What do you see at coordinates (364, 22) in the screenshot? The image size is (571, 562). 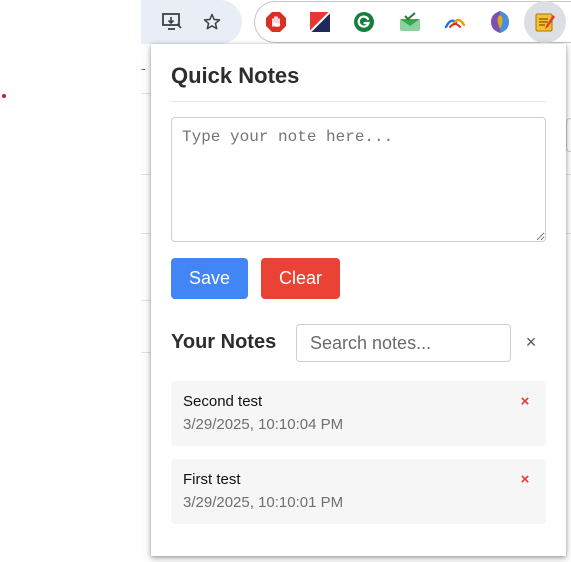 I see `grammarly-icon` at bounding box center [364, 22].